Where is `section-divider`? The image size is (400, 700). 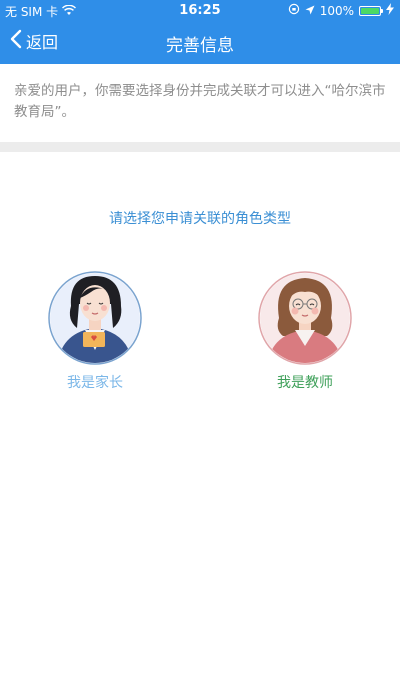
section-divider is located at coordinates (200, 147).